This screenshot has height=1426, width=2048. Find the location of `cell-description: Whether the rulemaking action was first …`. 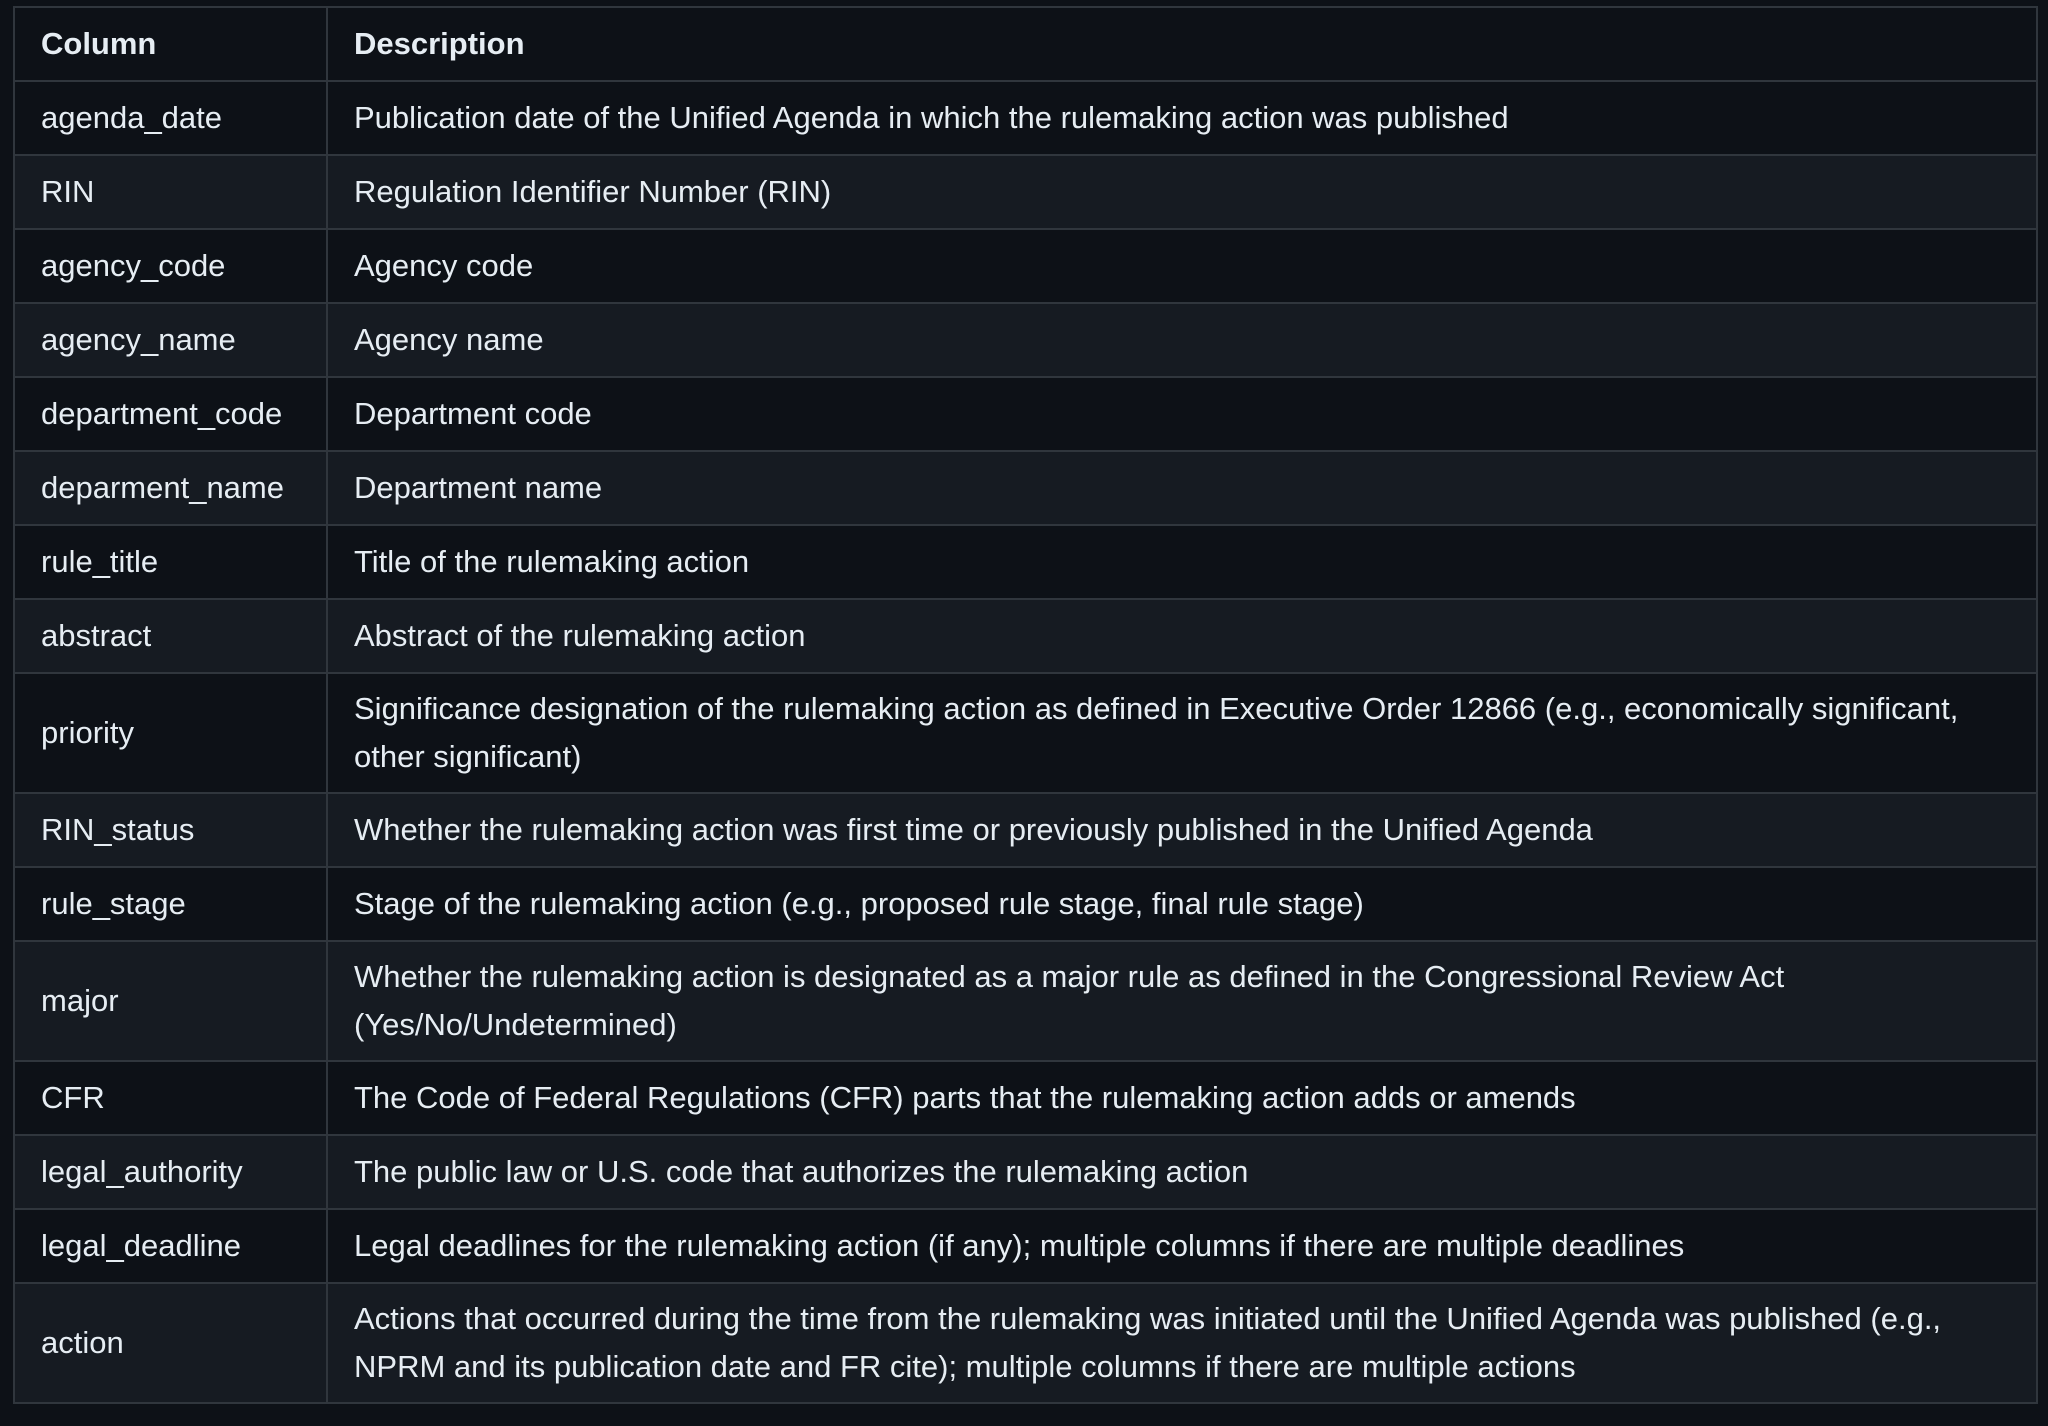

cell-description: Whether the rulemaking action was first … is located at coordinates (1182, 830).